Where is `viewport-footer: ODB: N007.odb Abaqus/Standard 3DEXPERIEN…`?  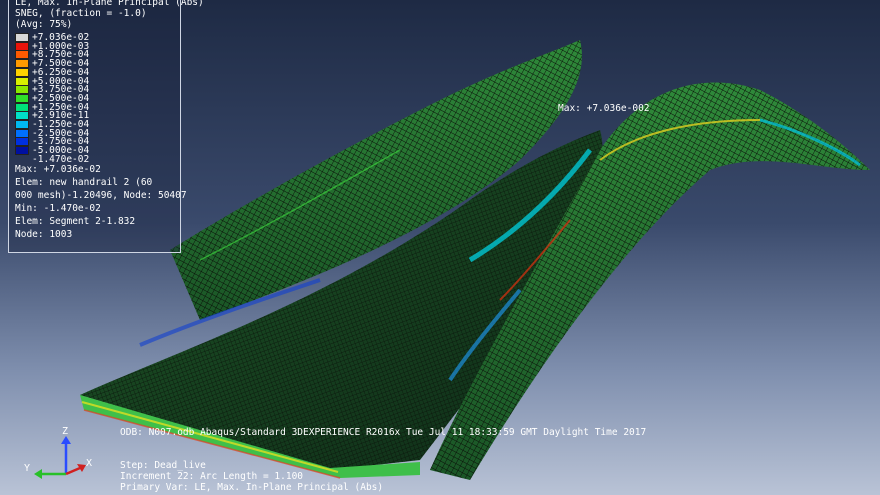 viewport-footer: ODB: N007.odb Abaqus/Standard 3DEXPERIEN… is located at coordinates (383, 460).